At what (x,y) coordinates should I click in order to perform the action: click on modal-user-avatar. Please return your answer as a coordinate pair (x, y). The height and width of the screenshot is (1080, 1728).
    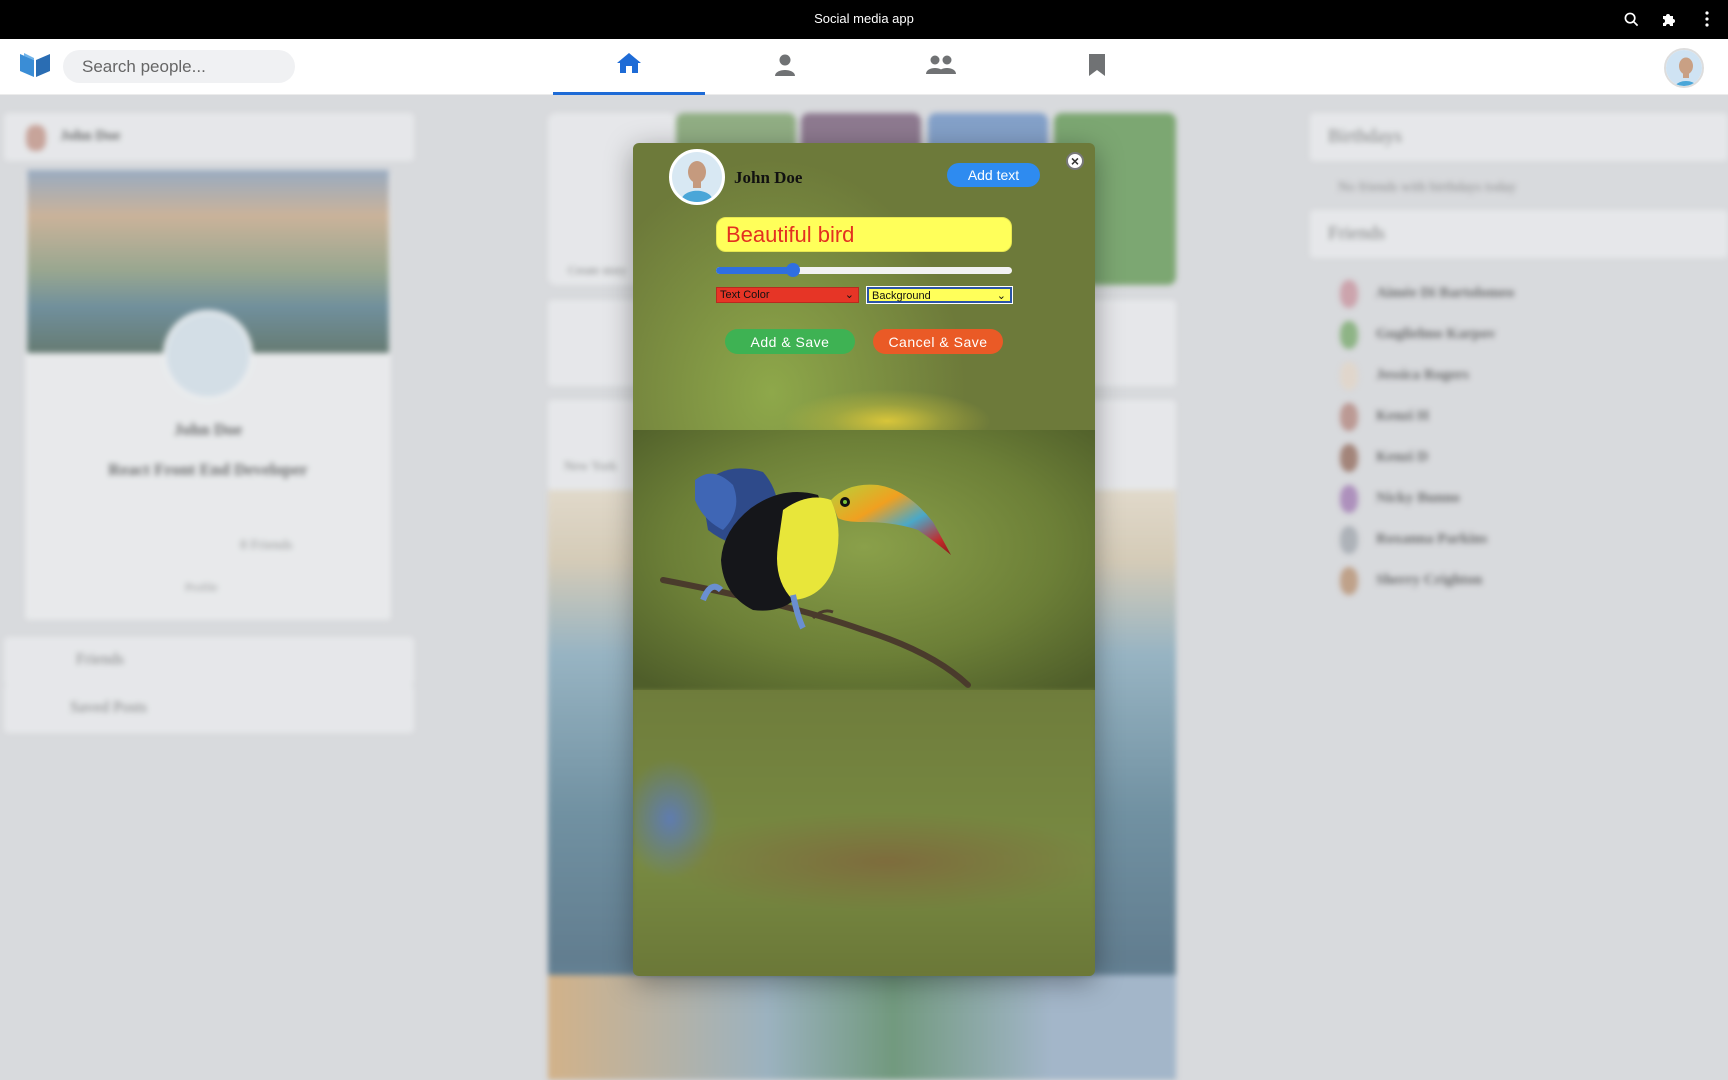
    Looking at the image, I should click on (697, 177).